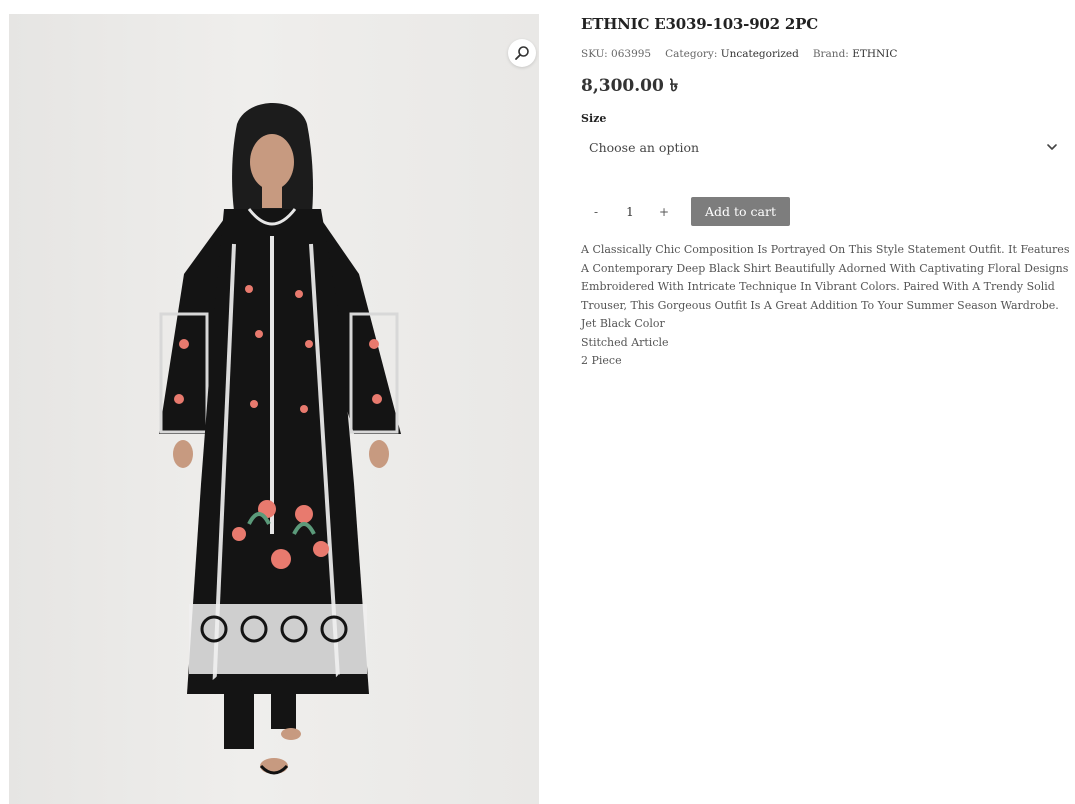 The height and width of the screenshot is (804, 1075). Describe the element at coordinates (623, 323) in the screenshot. I see `detail-item: Jet Black Color` at that location.